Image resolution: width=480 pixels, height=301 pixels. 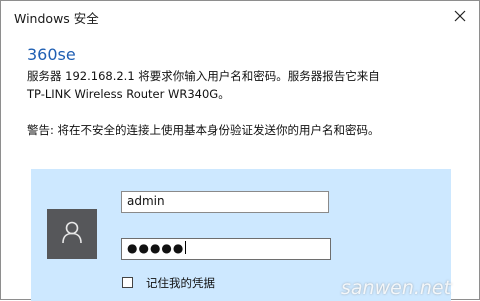 What do you see at coordinates (225, 202) in the screenshot?
I see `username-field: admin` at bounding box center [225, 202].